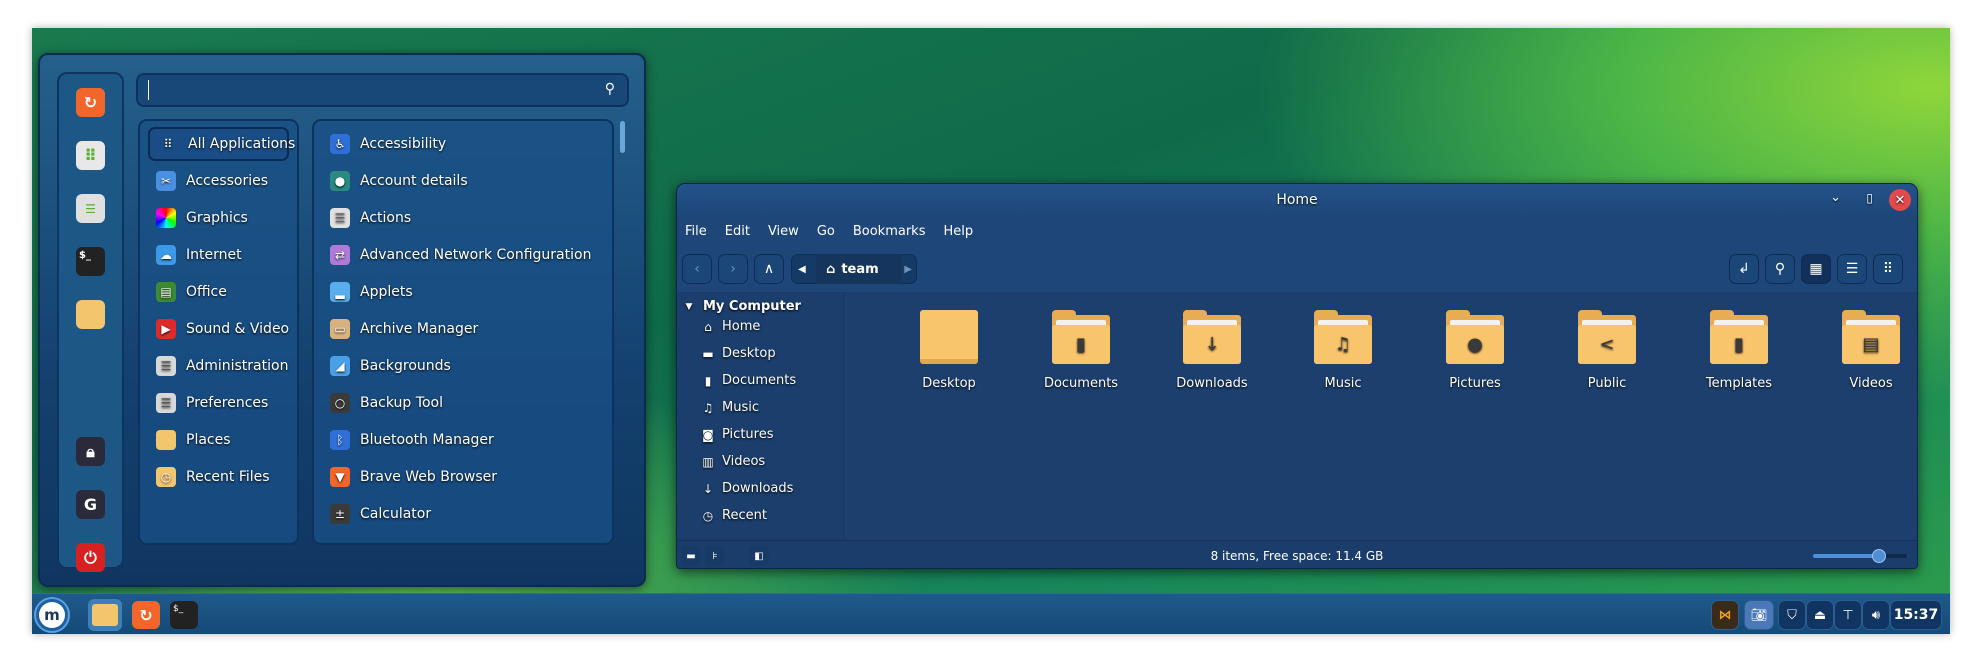  I want to click on folder-templates: ▮ Templates, so click(1739, 350).